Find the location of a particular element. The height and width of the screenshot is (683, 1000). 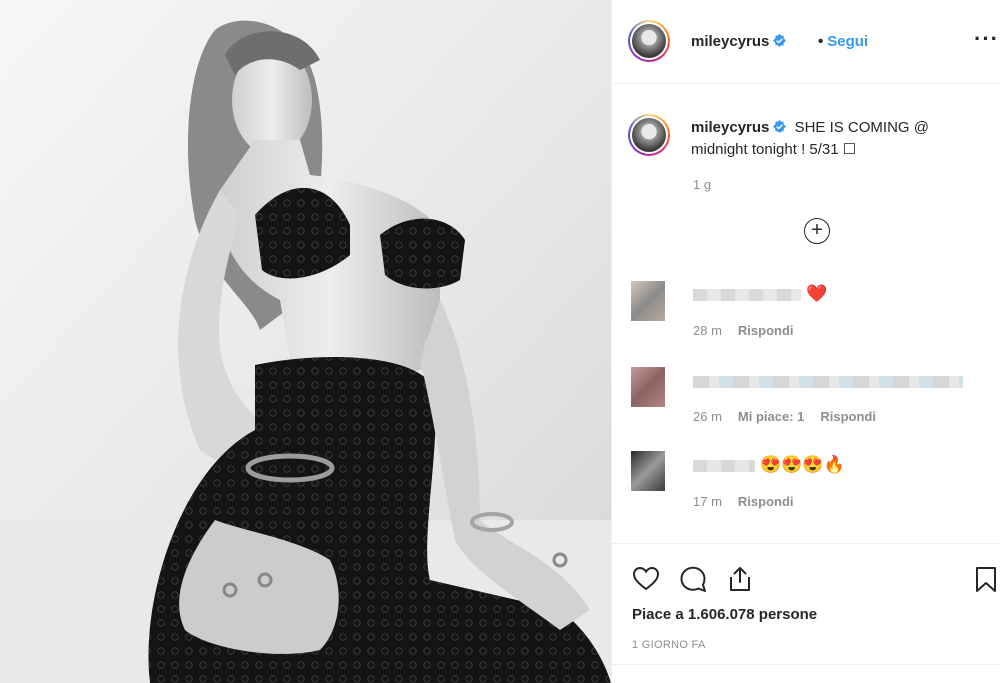

caption-age: 1 g is located at coordinates (702, 184).